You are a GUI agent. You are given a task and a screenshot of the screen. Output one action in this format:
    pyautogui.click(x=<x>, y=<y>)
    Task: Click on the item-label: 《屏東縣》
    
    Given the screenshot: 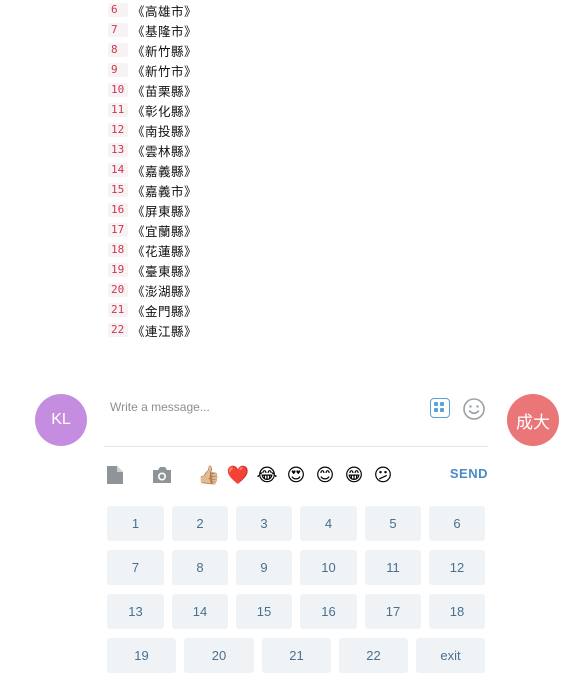 What is the action you would take?
    pyautogui.click(x=165, y=211)
    